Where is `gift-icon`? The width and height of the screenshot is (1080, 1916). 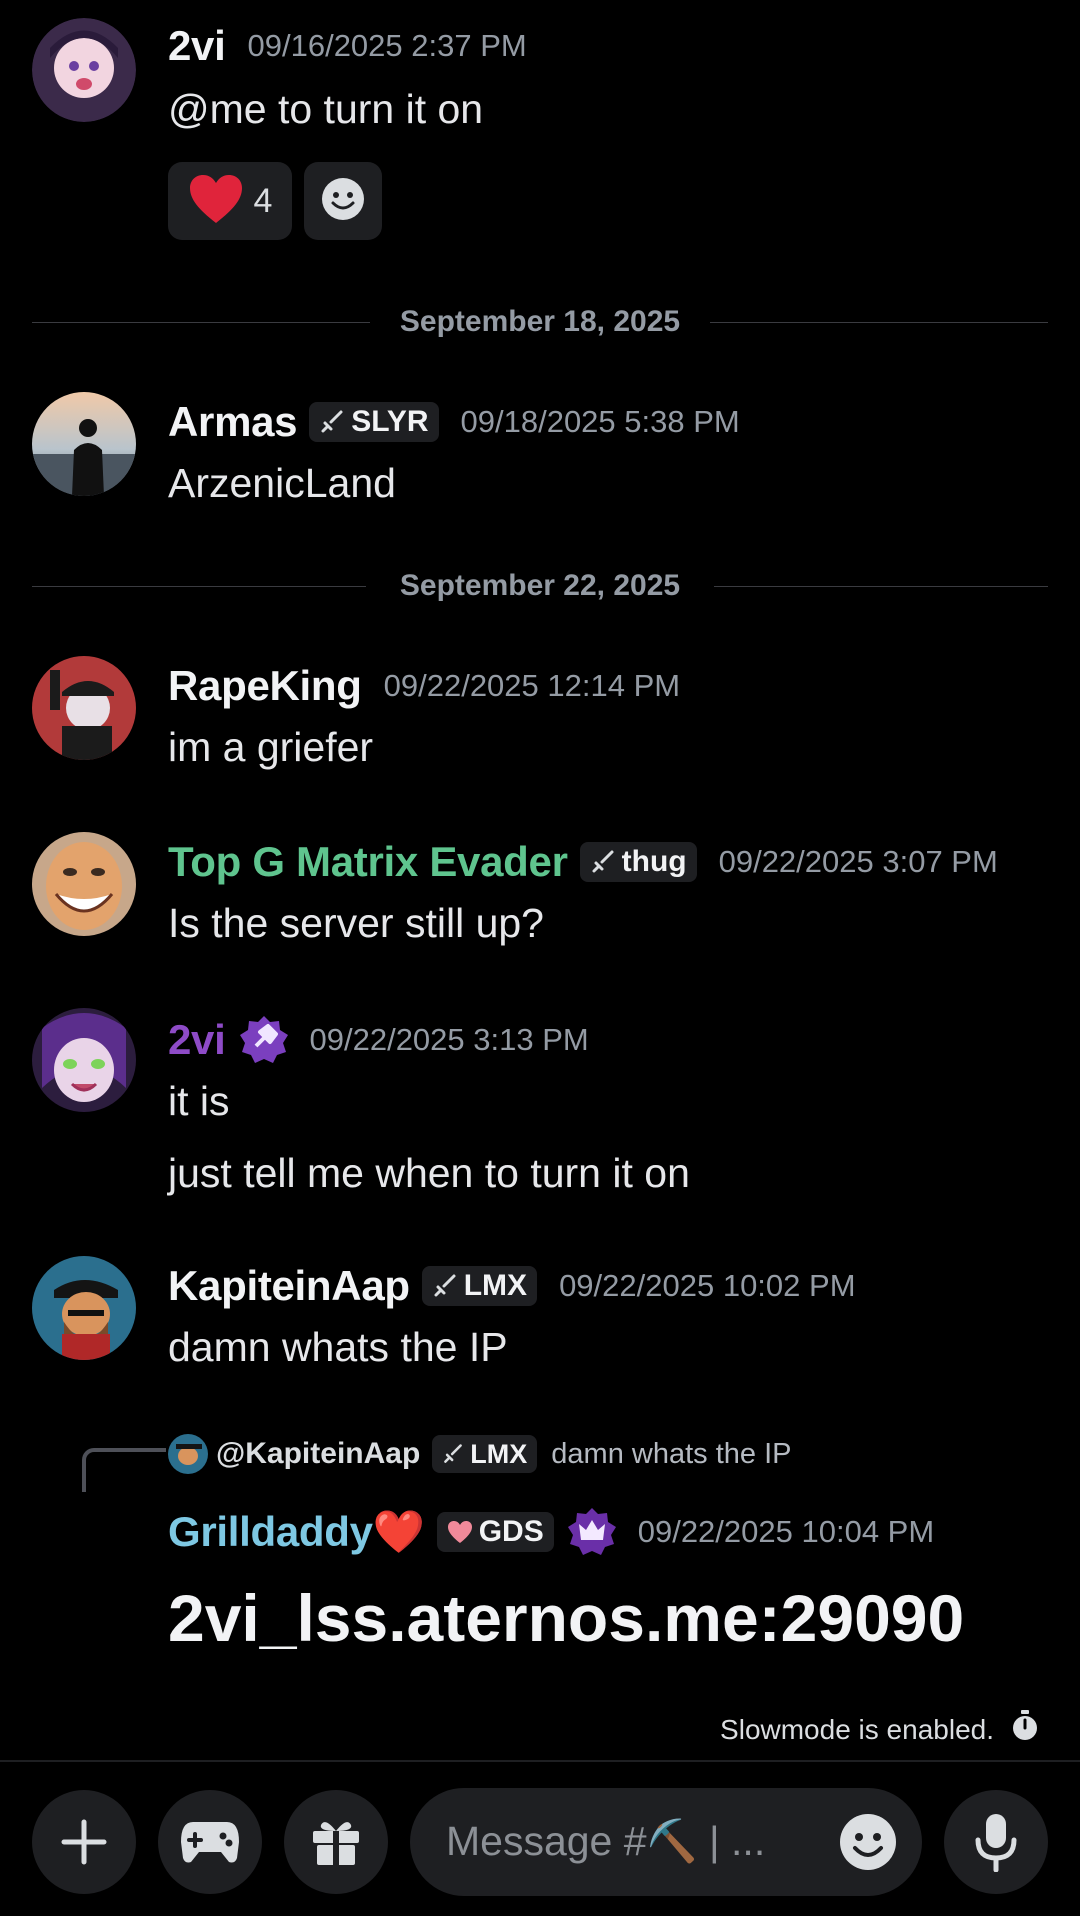
gift-icon is located at coordinates (336, 1843).